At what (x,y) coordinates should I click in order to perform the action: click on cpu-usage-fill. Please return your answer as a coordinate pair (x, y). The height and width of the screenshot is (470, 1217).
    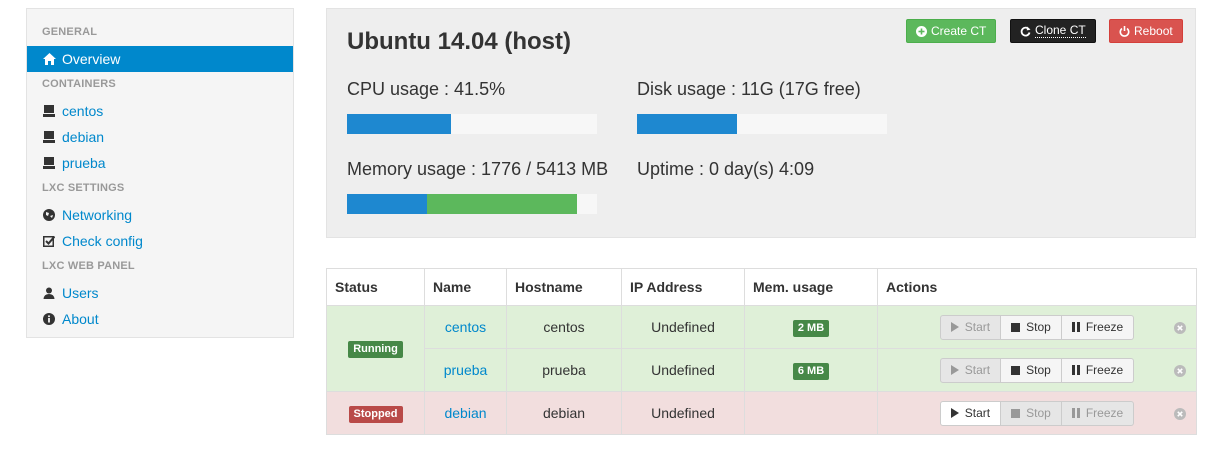
    Looking at the image, I should click on (399, 124).